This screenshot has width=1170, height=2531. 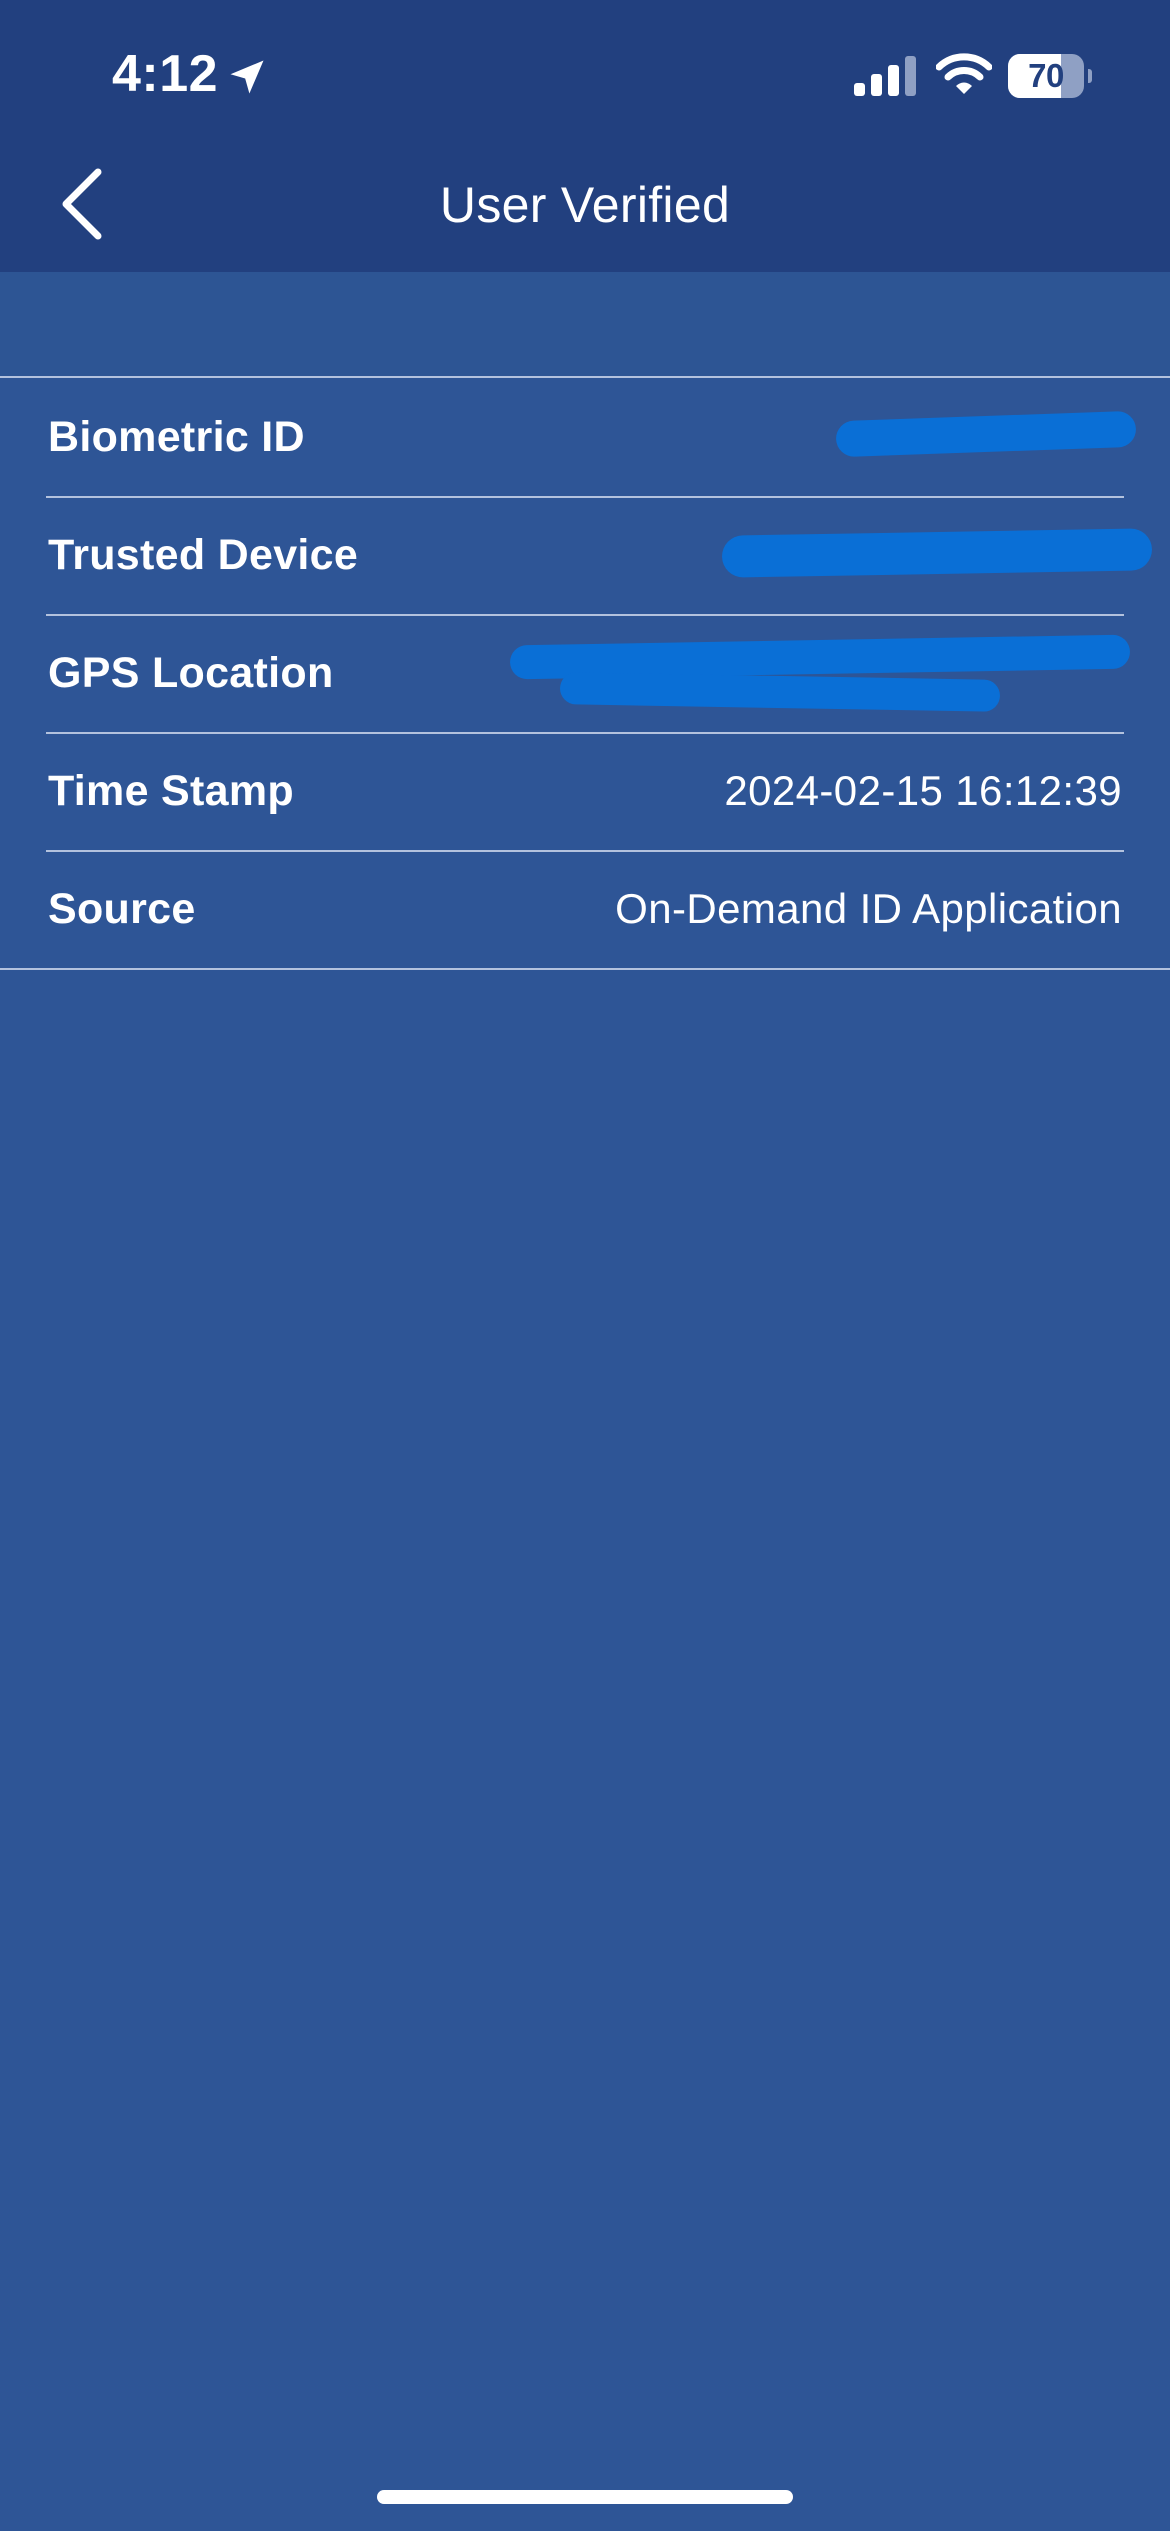 I want to click on row-label: GPS Location, so click(x=191, y=673).